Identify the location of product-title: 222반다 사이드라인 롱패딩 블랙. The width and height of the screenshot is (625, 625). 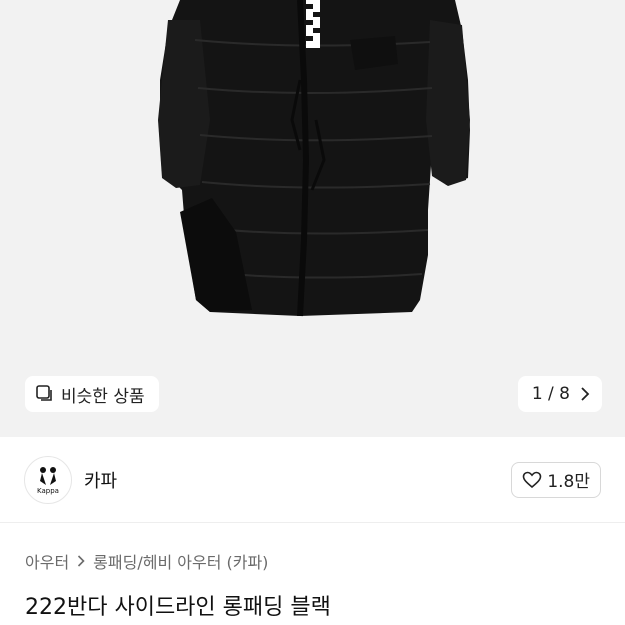
(178, 607).